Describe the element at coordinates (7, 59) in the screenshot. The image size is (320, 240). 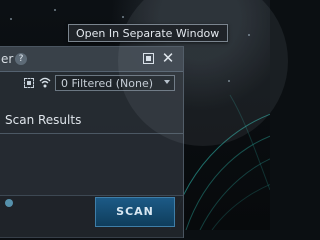
I see `panel-title: er` at that location.